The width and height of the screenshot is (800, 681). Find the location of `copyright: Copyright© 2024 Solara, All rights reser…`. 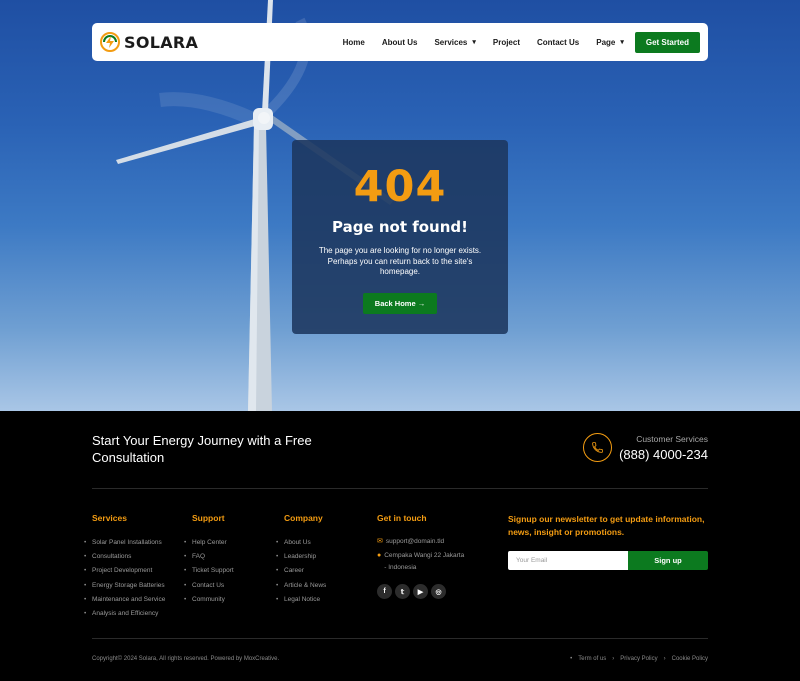

copyright: Copyright© 2024 Solara, All rights reser… is located at coordinates (186, 659).